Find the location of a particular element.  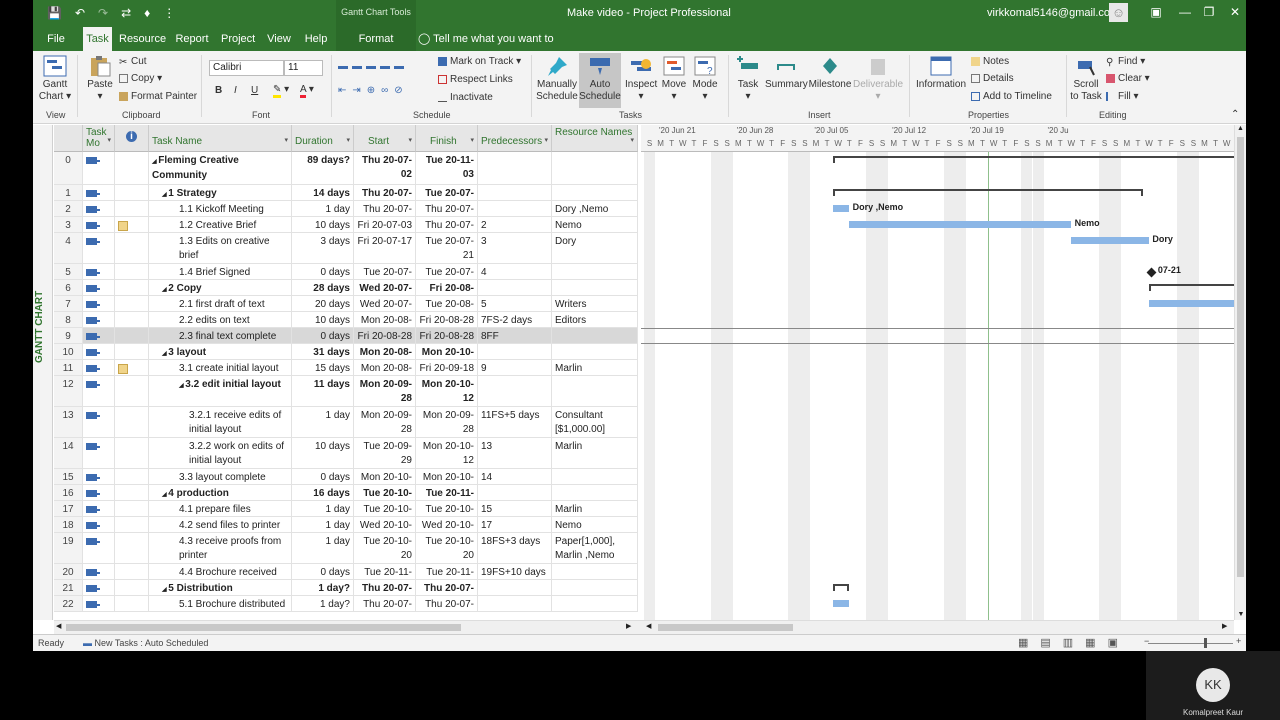

note-icon is located at coordinates (123, 226).